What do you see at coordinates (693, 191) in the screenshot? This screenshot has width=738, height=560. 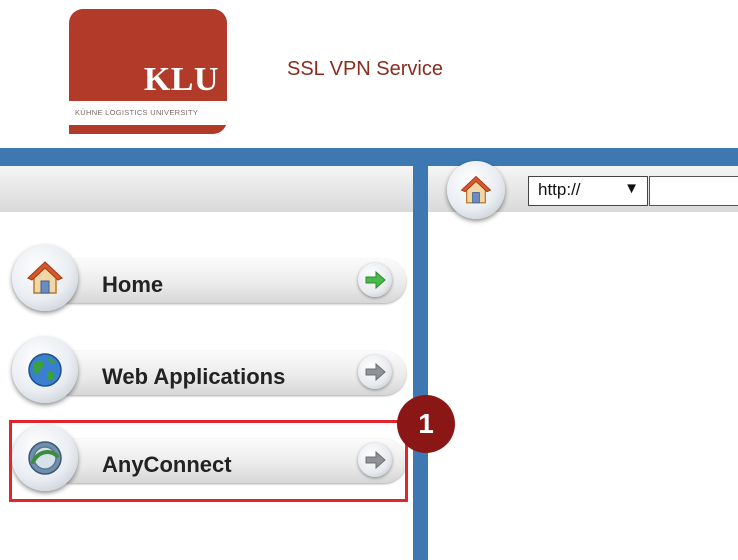 I see `url-input` at bounding box center [693, 191].